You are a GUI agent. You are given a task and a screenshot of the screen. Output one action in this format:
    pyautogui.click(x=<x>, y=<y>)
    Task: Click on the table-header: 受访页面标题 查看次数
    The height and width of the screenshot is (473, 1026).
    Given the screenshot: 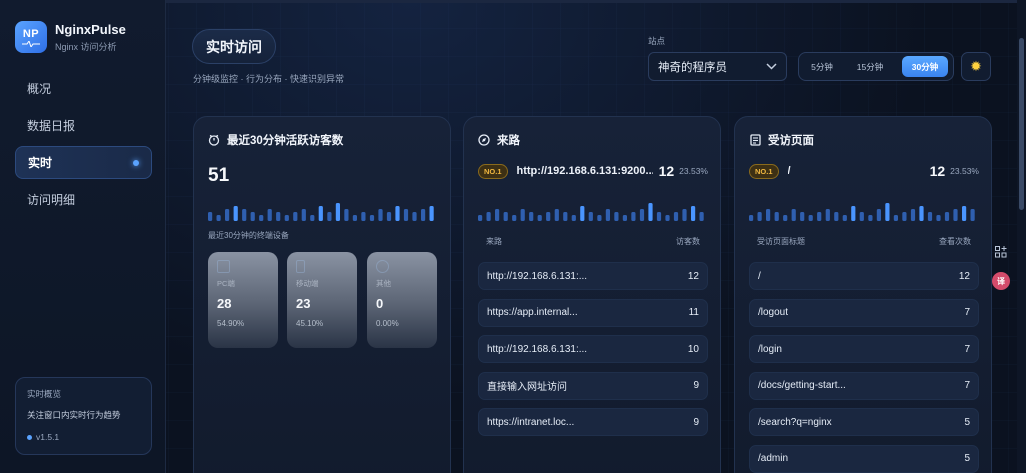 What is the action you would take?
    pyautogui.click(x=864, y=241)
    